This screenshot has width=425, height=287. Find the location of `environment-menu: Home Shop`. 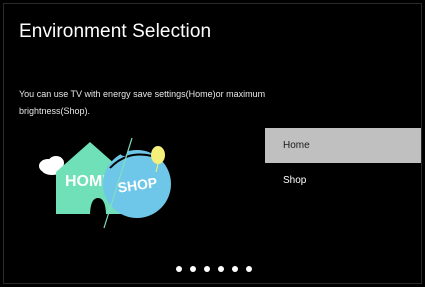

environment-menu: Home Shop is located at coordinates (343, 163).